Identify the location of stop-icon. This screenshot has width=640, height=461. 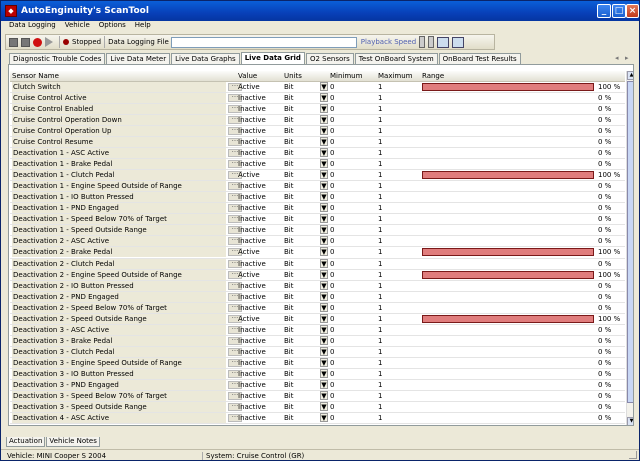
(25, 42).